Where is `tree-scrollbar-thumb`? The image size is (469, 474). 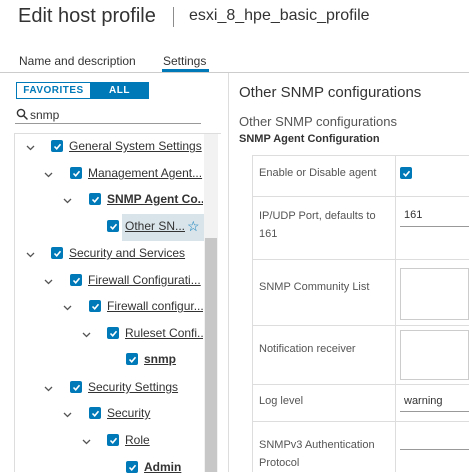 tree-scrollbar-thumb is located at coordinates (211, 355).